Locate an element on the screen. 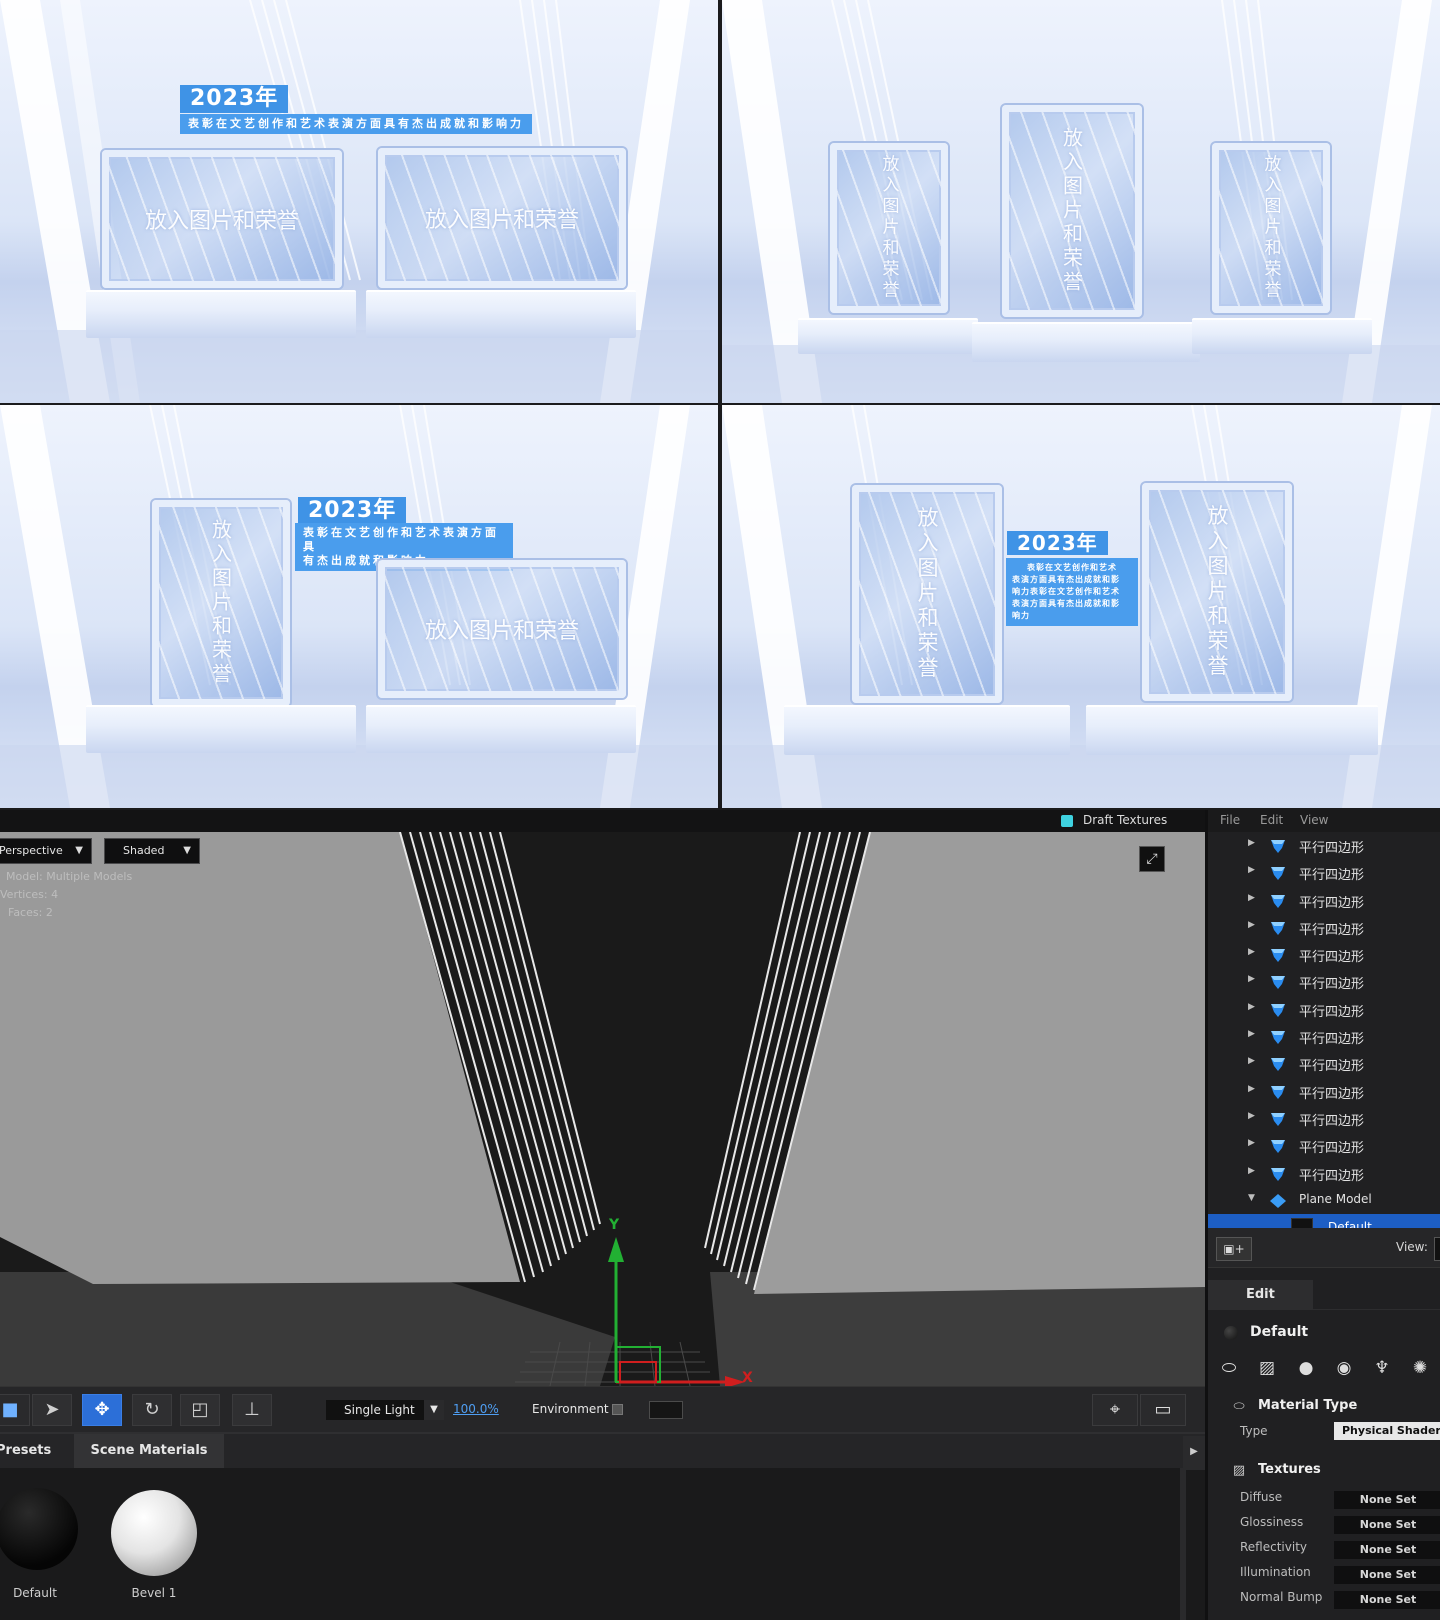  texture-slot-normal-bump: None Set is located at coordinates (1387, 1600).